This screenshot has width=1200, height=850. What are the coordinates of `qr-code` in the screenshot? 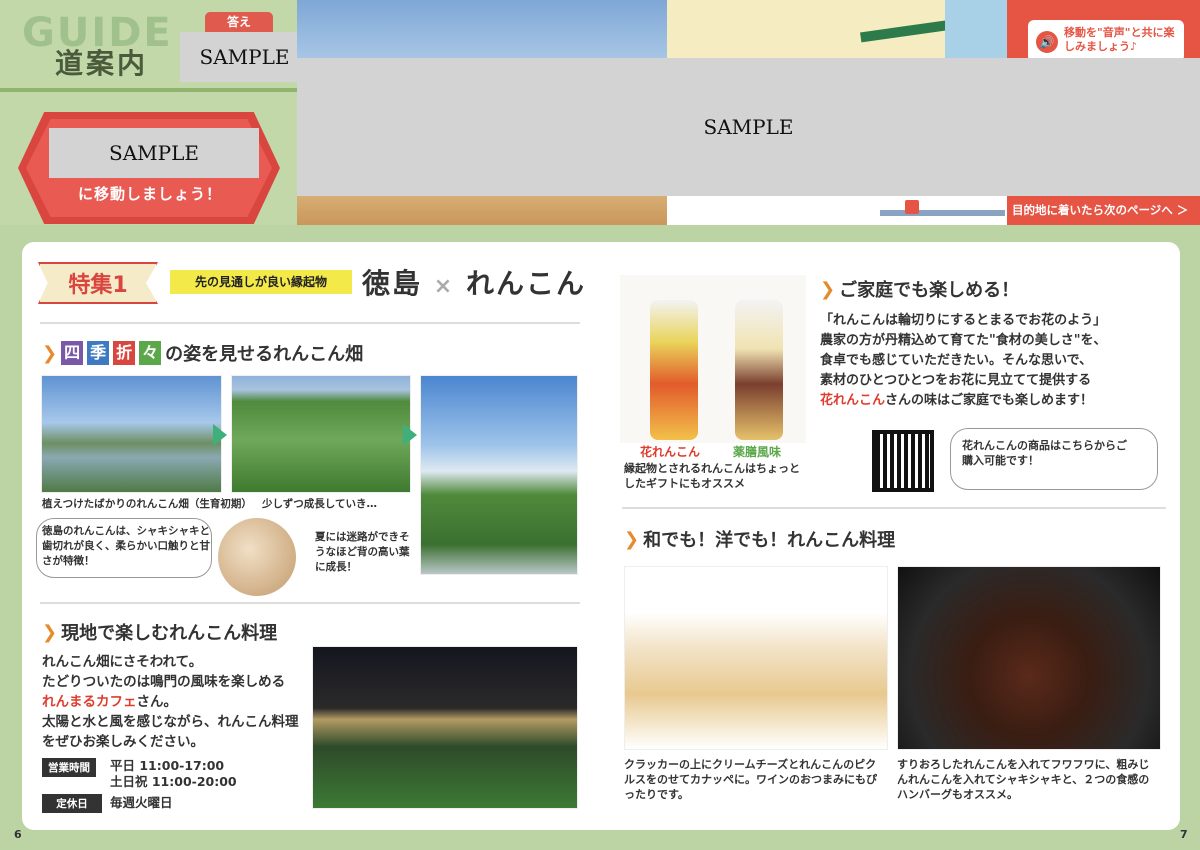 It's located at (903, 461).